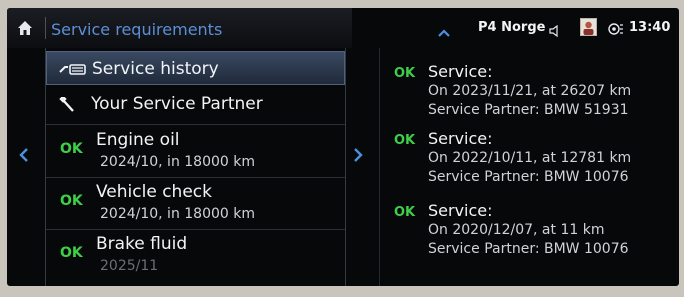 This screenshot has height=297, width=684. Describe the element at coordinates (650, 27) in the screenshot. I see `clock: 13:40` at that location.